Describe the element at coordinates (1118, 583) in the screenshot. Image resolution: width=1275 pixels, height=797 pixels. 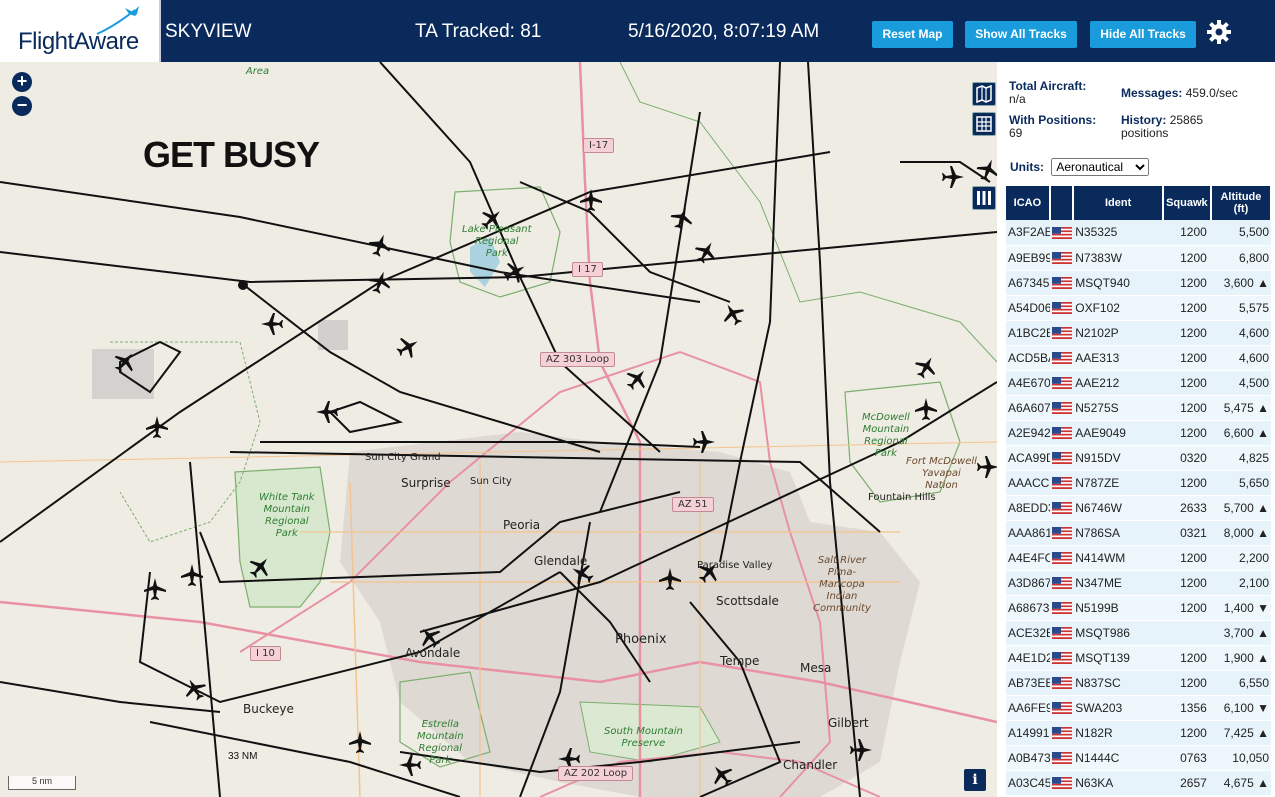
I see `ident-cell: N347ME` at that location.